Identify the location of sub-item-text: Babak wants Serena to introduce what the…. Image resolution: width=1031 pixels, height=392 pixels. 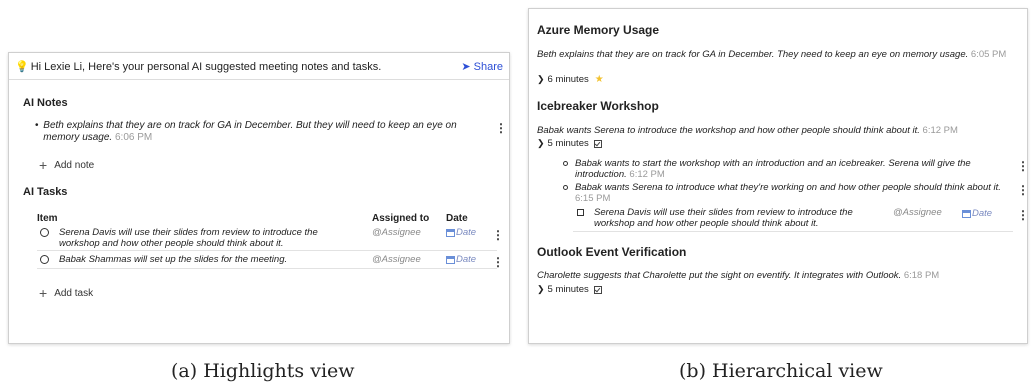
(788, 187).